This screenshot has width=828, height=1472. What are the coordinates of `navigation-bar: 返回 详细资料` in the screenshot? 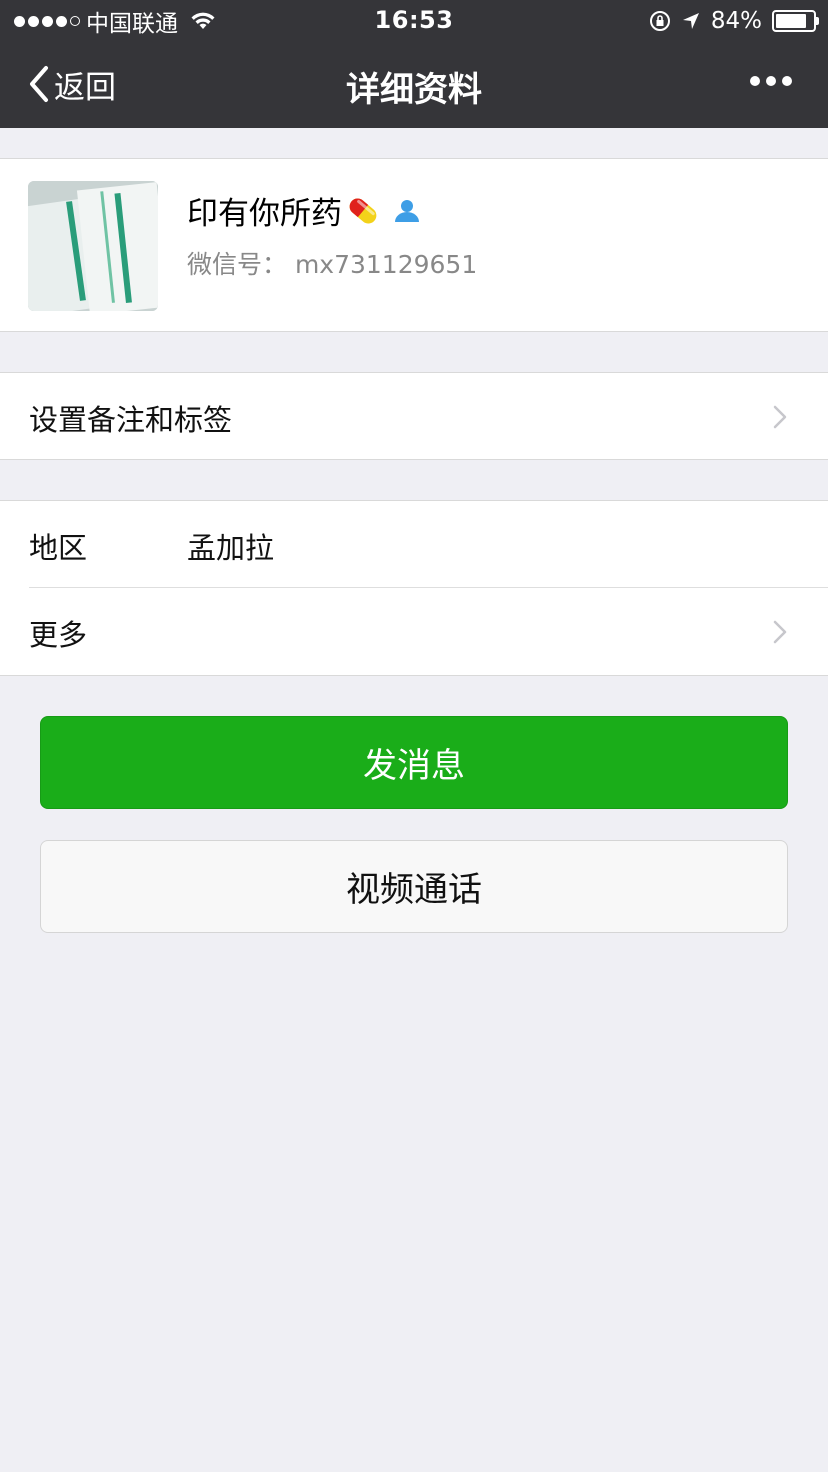 It's located at (414, 85).